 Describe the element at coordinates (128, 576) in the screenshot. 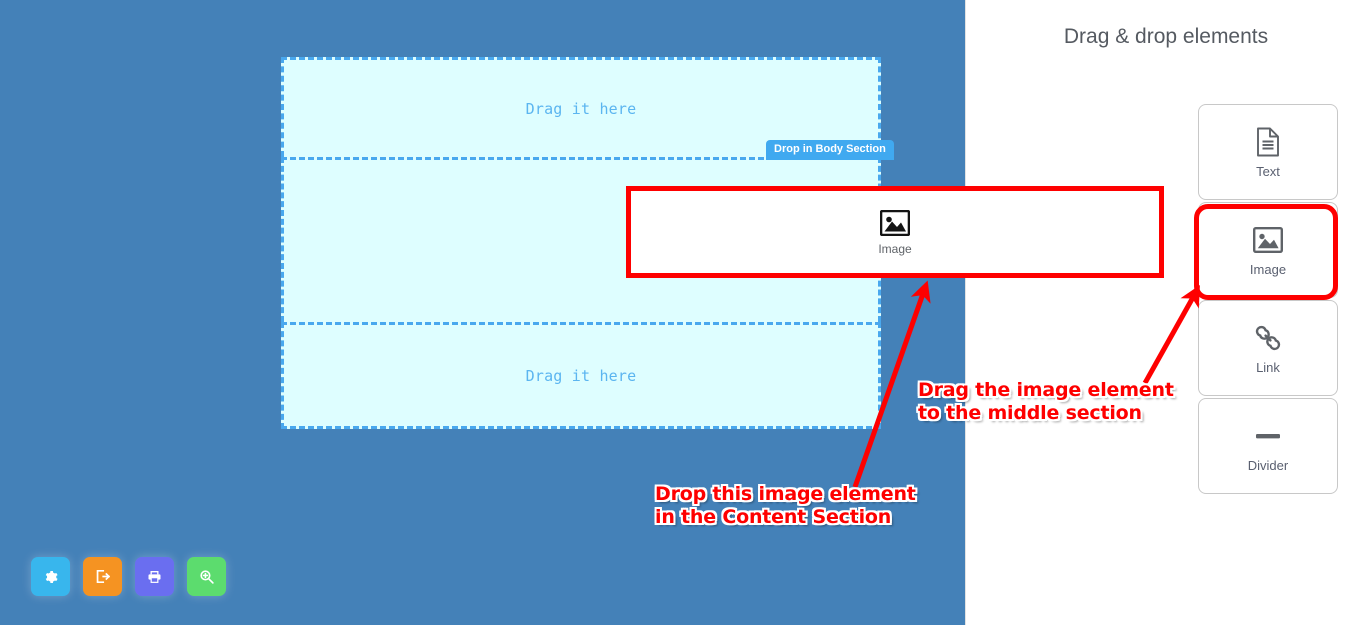

I see `canvas-toolbar` at that location.